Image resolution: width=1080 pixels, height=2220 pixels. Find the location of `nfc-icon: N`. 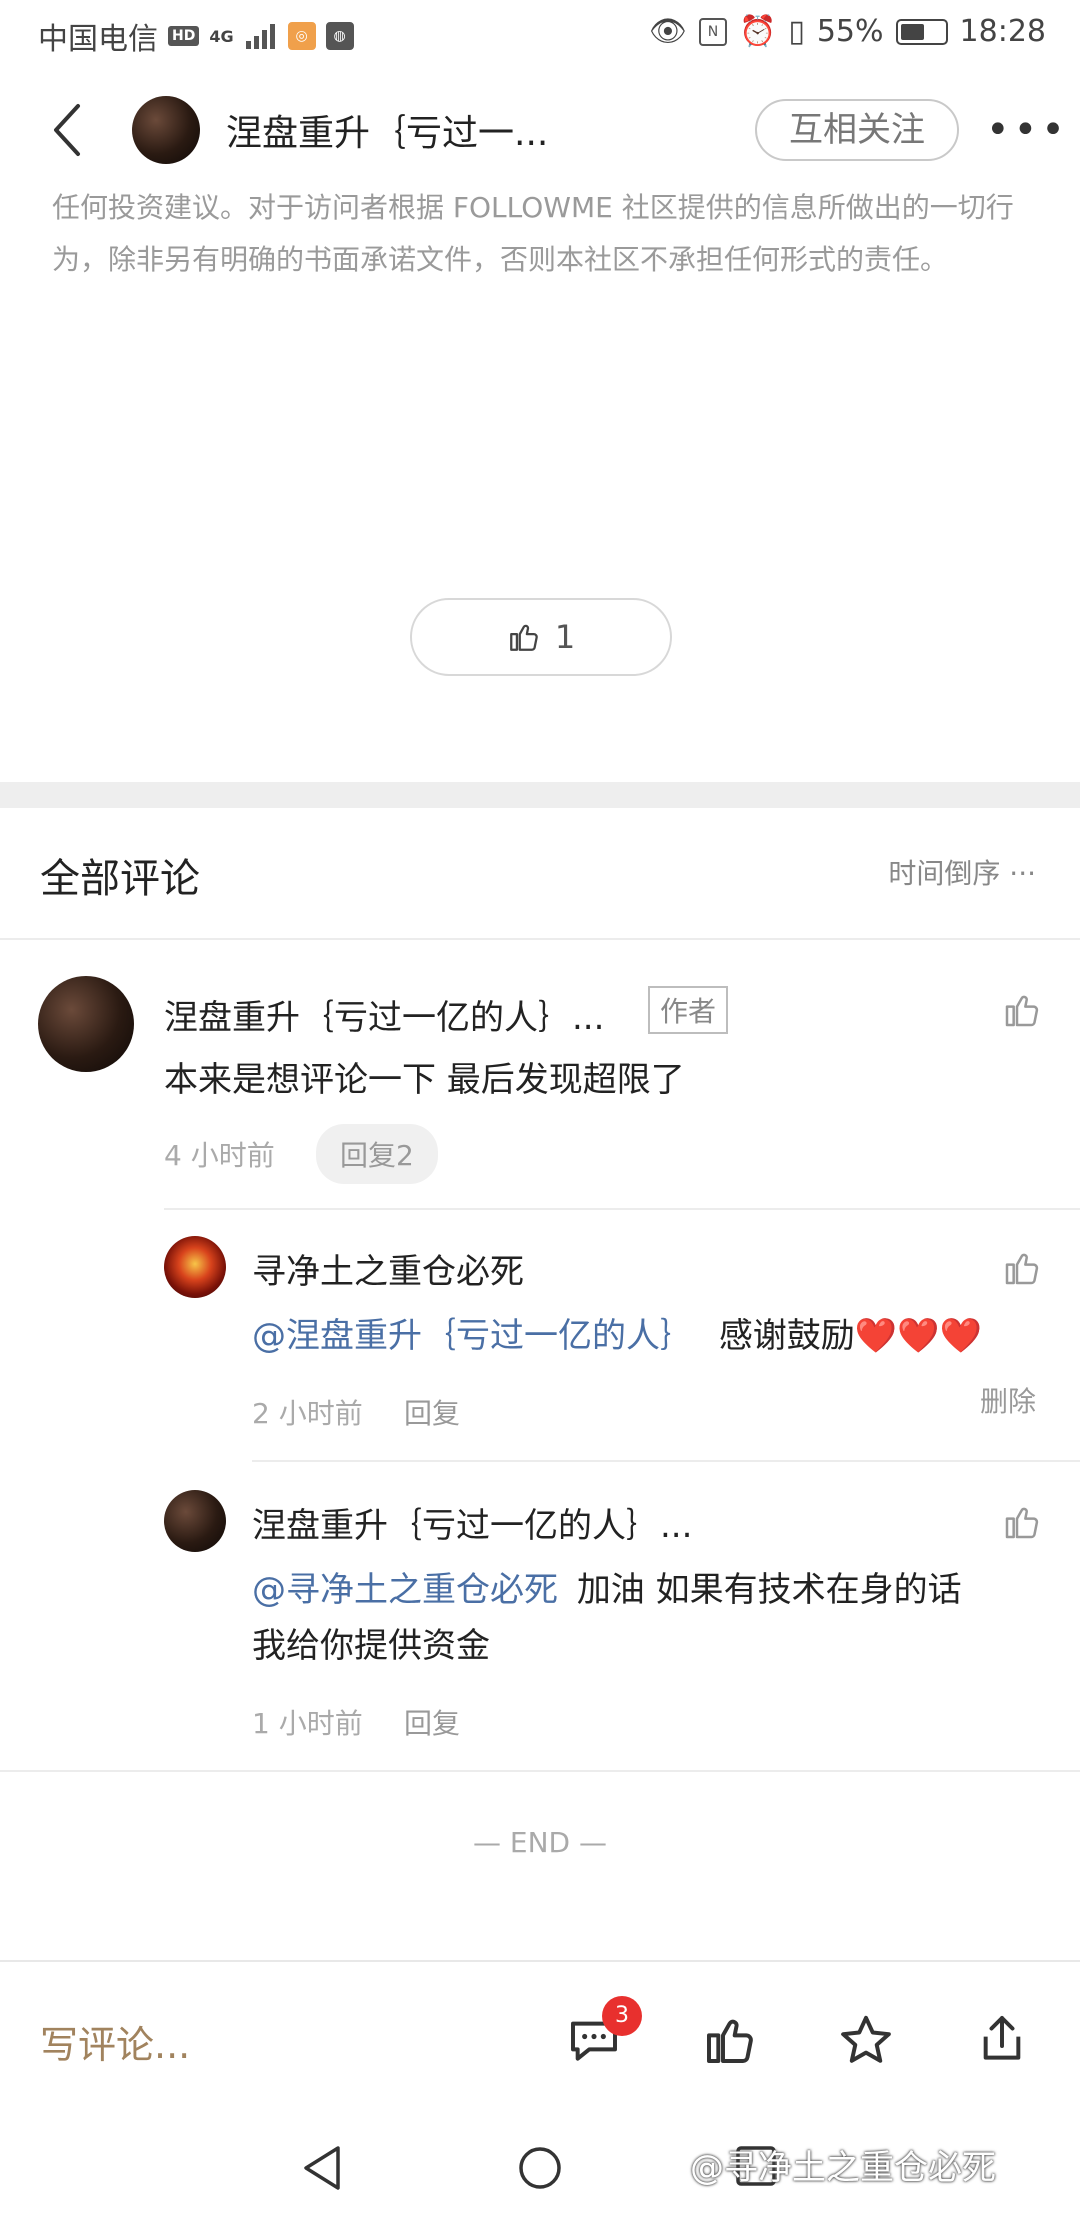

nfc-icon: N is located at coordinates (712, 31).